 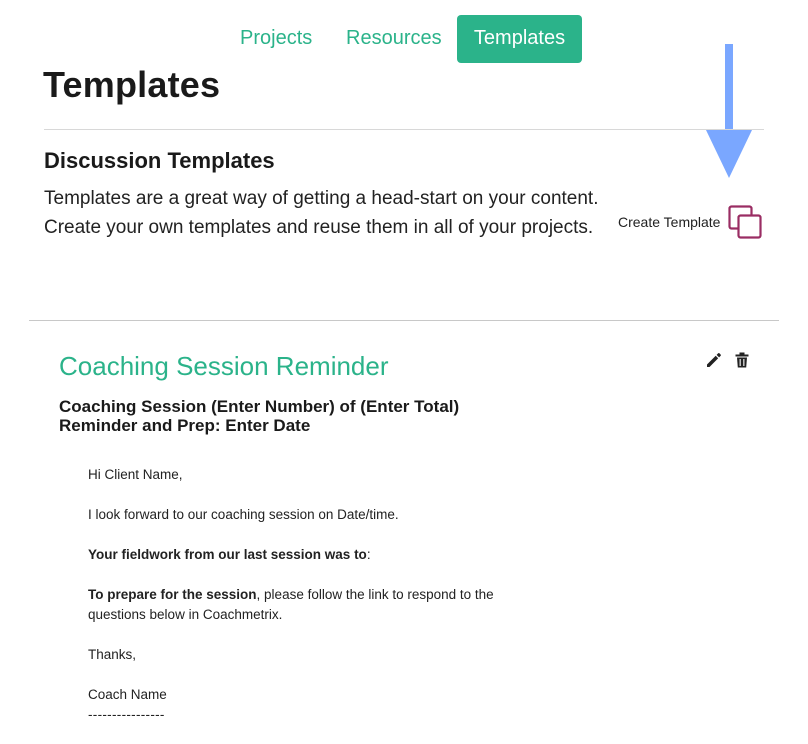 What do you see at coordinates (394, 39) in the screenshot?
I see `nav-resources: Resources` at bounding box center [394, 39].